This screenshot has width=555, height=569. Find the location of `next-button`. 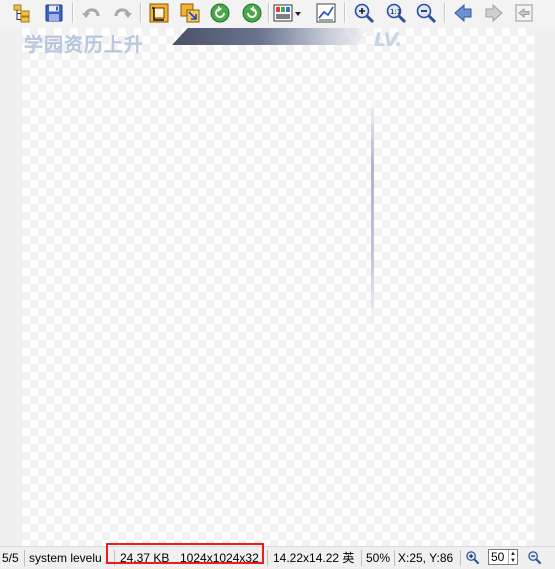

next-button is located at coordinates (494, 13).